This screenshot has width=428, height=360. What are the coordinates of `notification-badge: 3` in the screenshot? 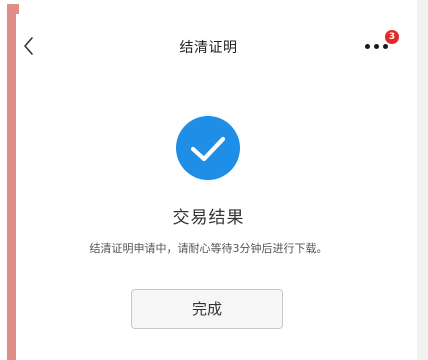 It's located at (392, 37).